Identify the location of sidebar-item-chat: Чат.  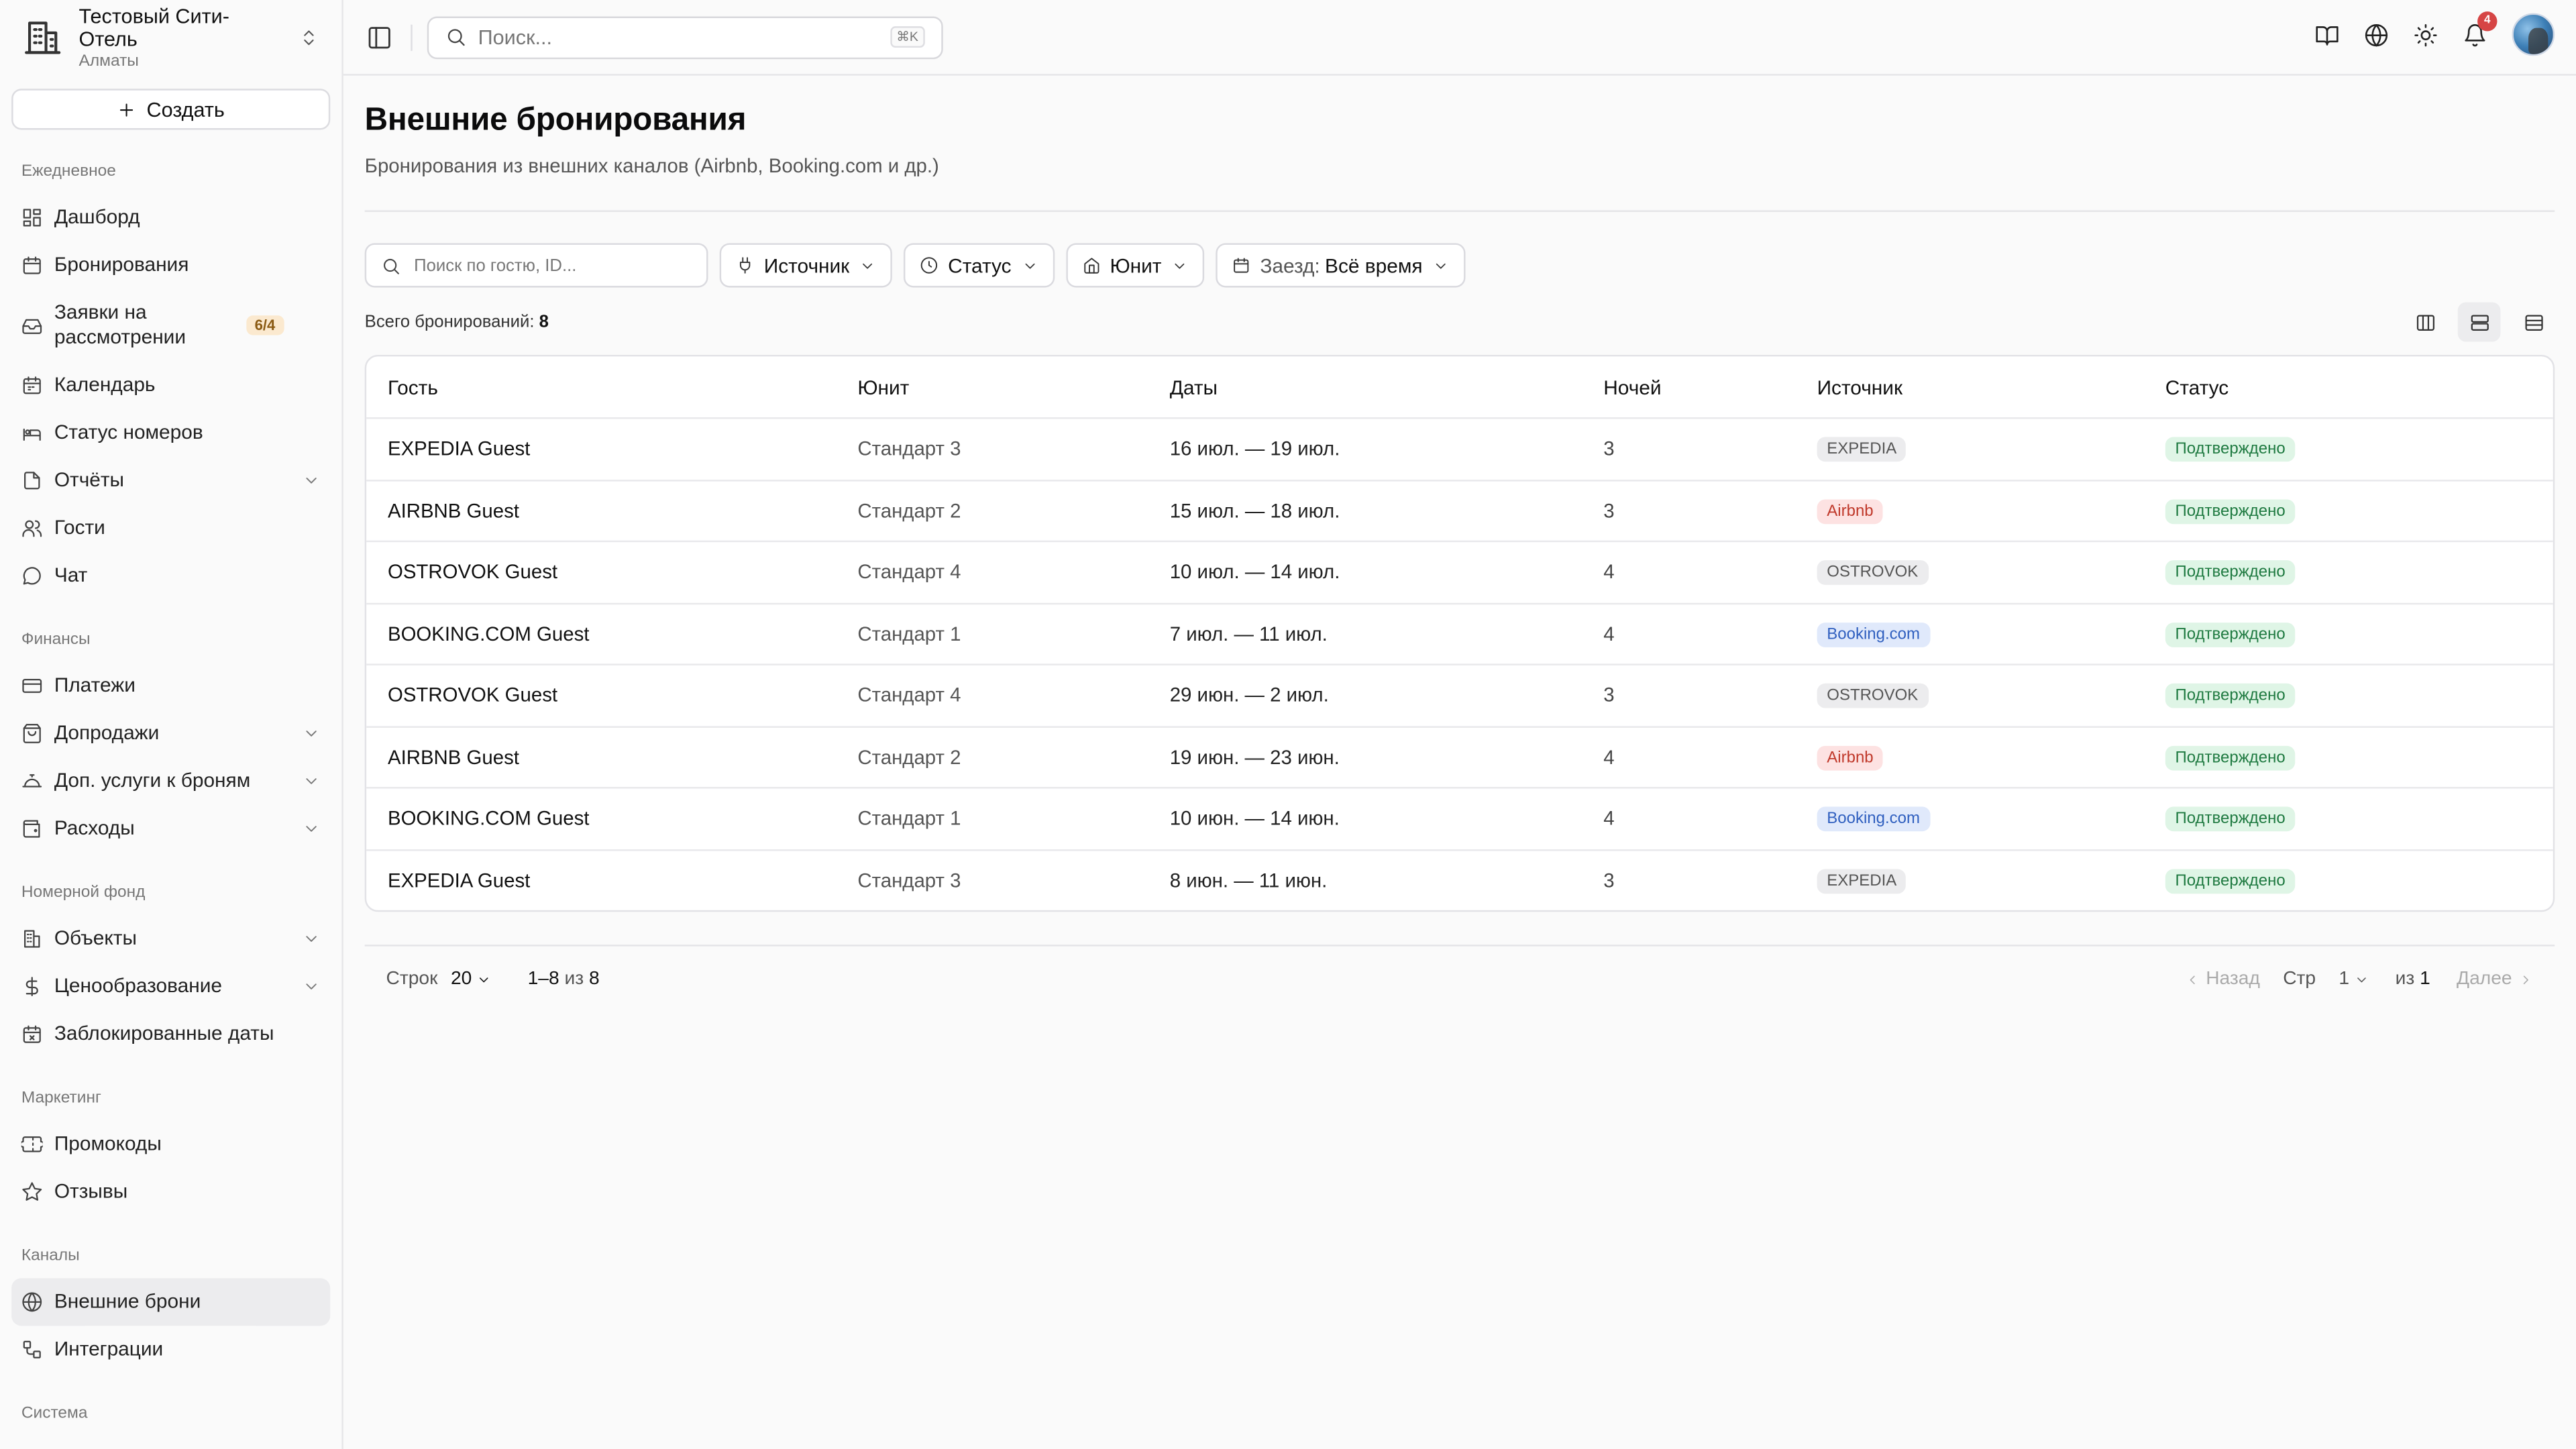
(170, 576).